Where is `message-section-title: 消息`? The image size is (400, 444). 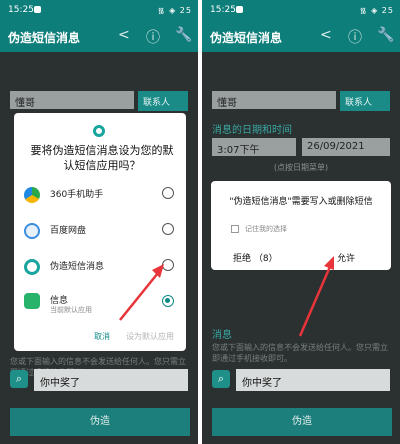
message-section-title: 消息 is located at coordinates (222, 335).